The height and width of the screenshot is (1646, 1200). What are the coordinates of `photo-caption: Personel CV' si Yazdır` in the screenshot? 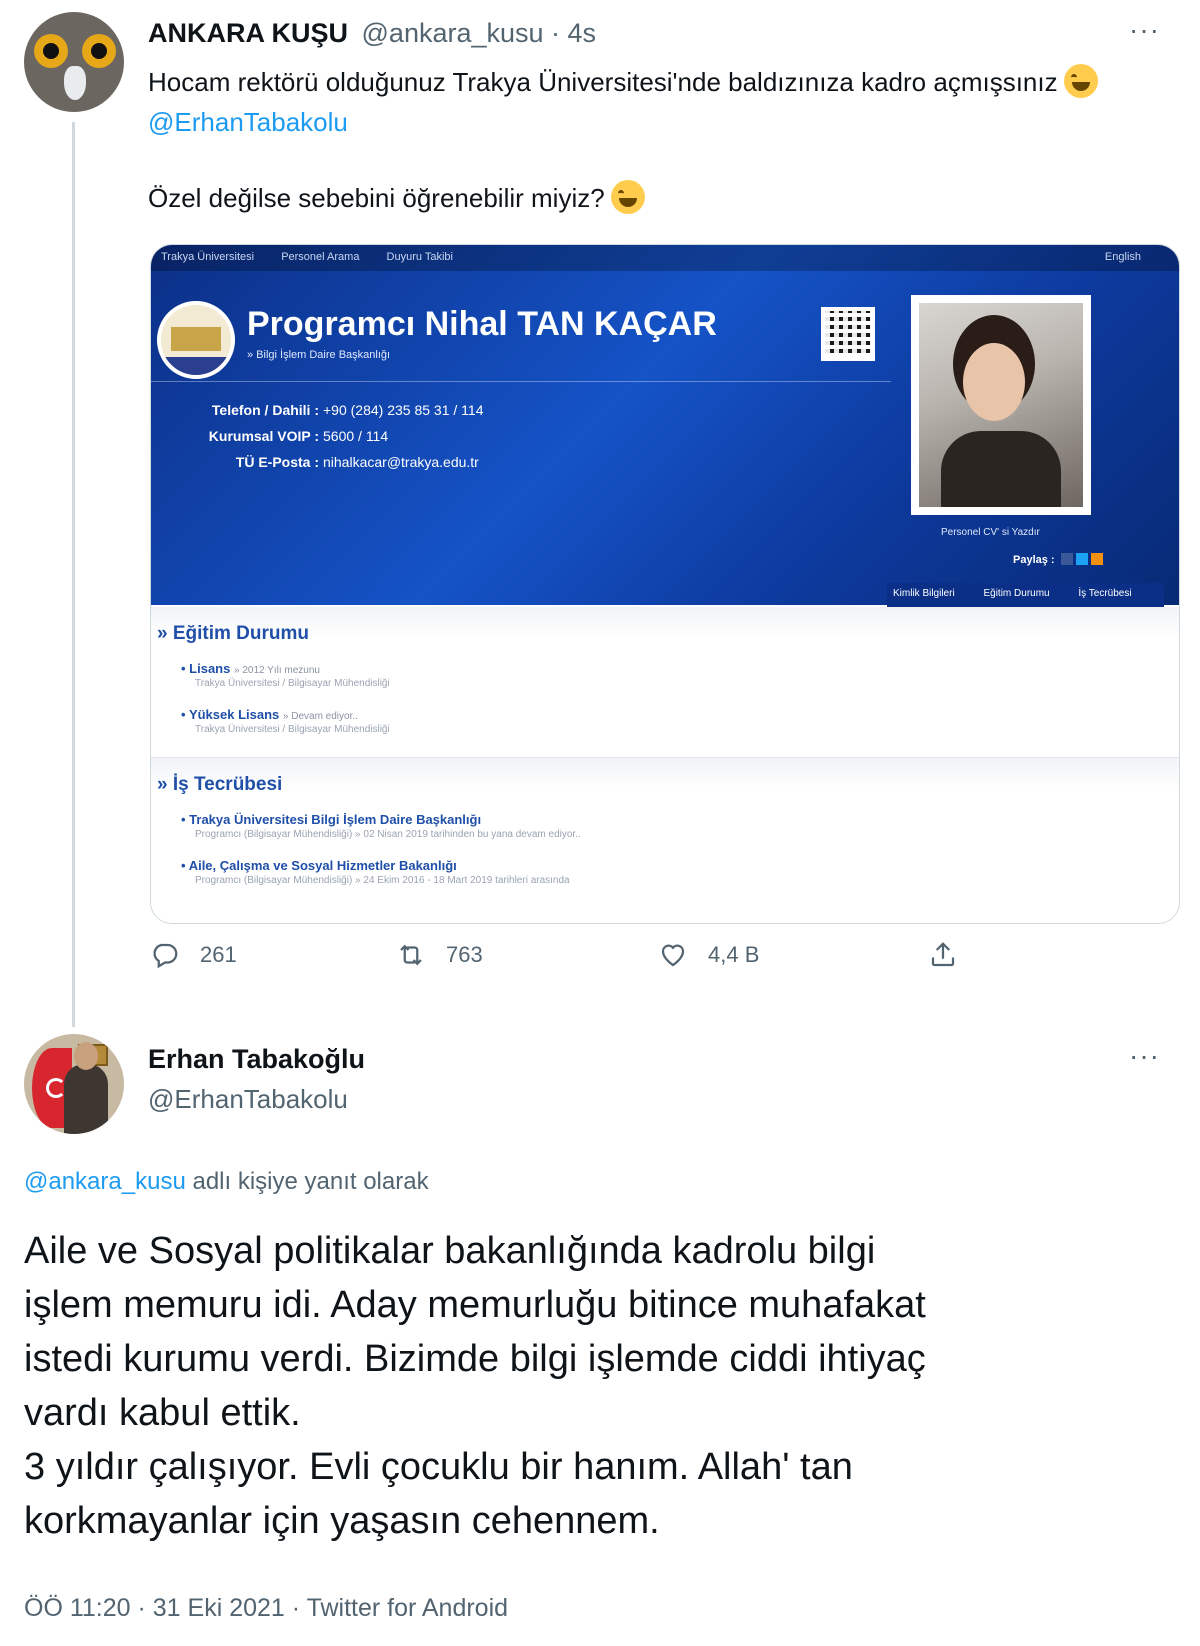 It's located at (990, 532).